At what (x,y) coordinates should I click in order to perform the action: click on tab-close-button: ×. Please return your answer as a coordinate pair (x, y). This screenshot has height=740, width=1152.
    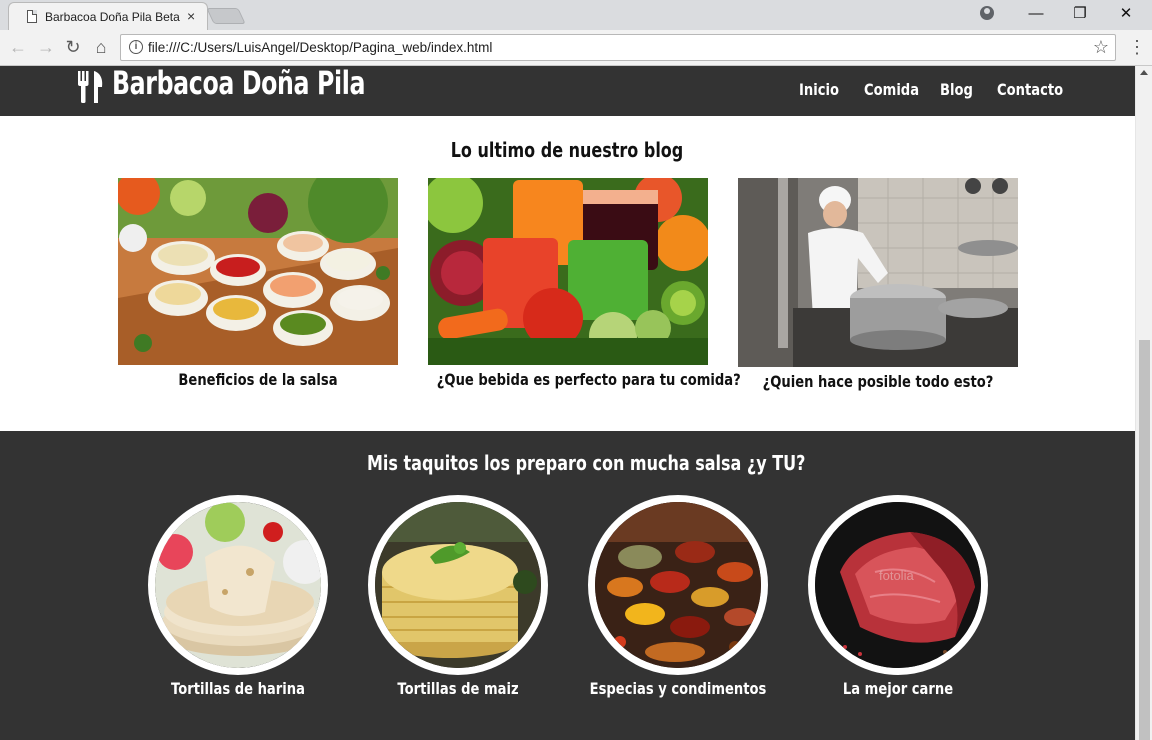
    Looking at the image, I should click on (191, 16).